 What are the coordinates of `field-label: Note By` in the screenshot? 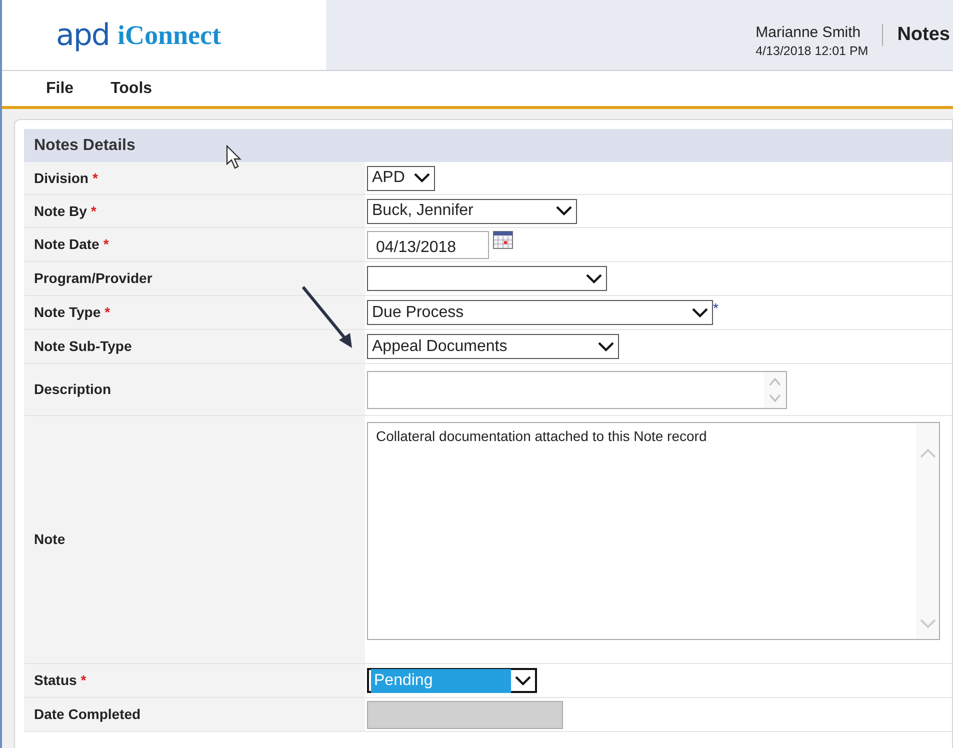 It's located at (60, 211).